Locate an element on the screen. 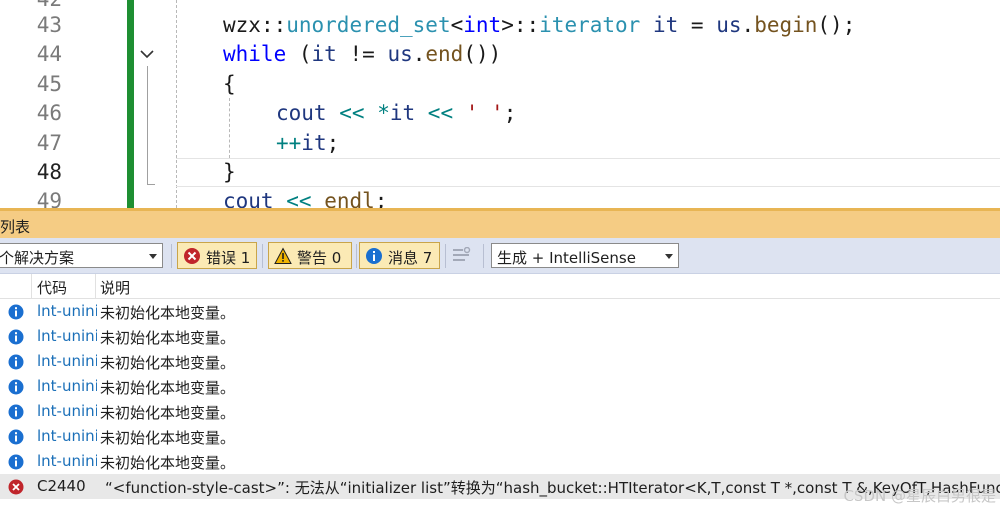 The width and height of the screenshot is (1000, 508). line-number: 45 is located at coordinates (49, 84).